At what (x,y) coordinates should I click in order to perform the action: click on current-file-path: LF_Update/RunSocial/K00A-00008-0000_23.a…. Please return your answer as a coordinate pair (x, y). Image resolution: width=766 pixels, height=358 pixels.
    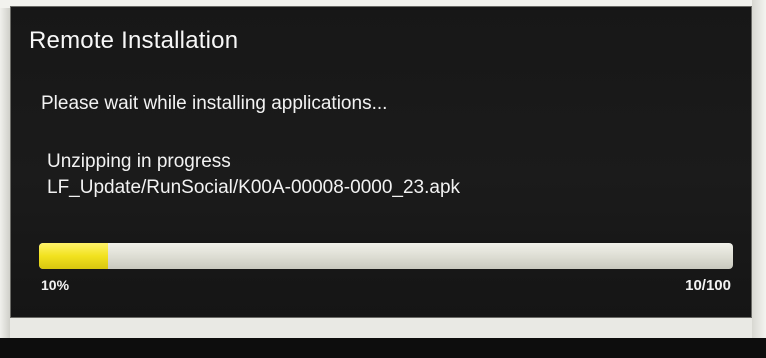
    Looking at the image, I should click on (254, 187).